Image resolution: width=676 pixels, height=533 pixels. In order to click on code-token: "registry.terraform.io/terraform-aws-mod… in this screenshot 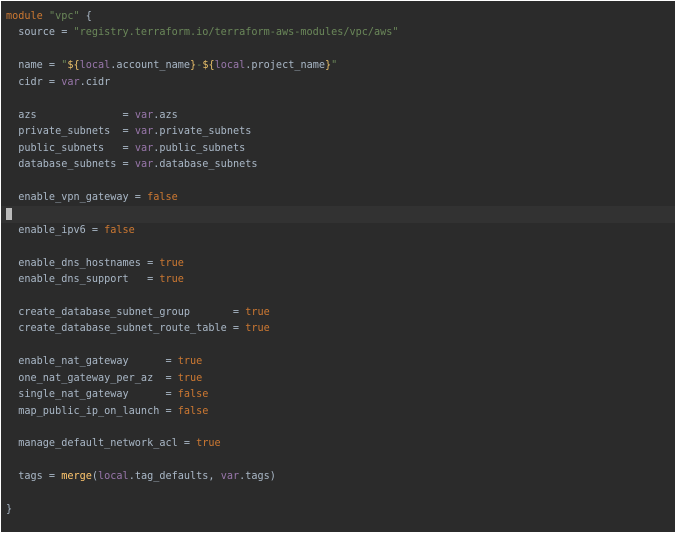, I will do `click(236, 33)`.